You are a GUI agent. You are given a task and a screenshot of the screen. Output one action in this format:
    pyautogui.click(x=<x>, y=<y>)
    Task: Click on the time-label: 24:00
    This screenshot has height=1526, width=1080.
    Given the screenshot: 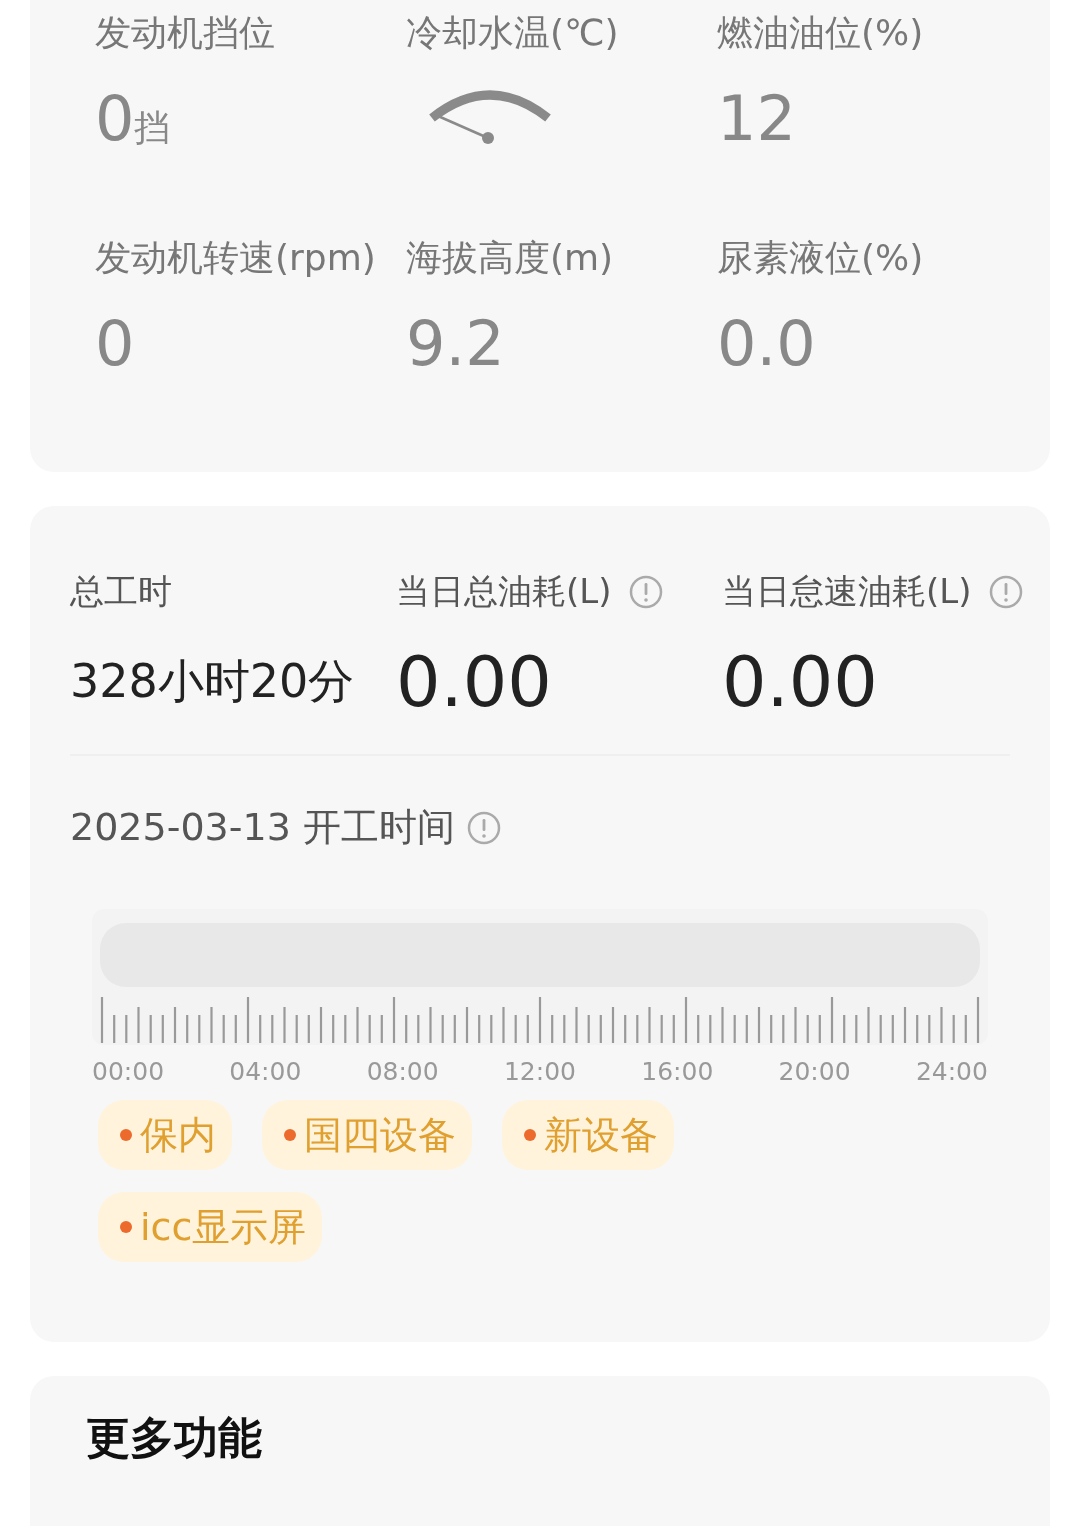 What is the action you would take?
    pyautogui.click(x=951, y=1071)
    